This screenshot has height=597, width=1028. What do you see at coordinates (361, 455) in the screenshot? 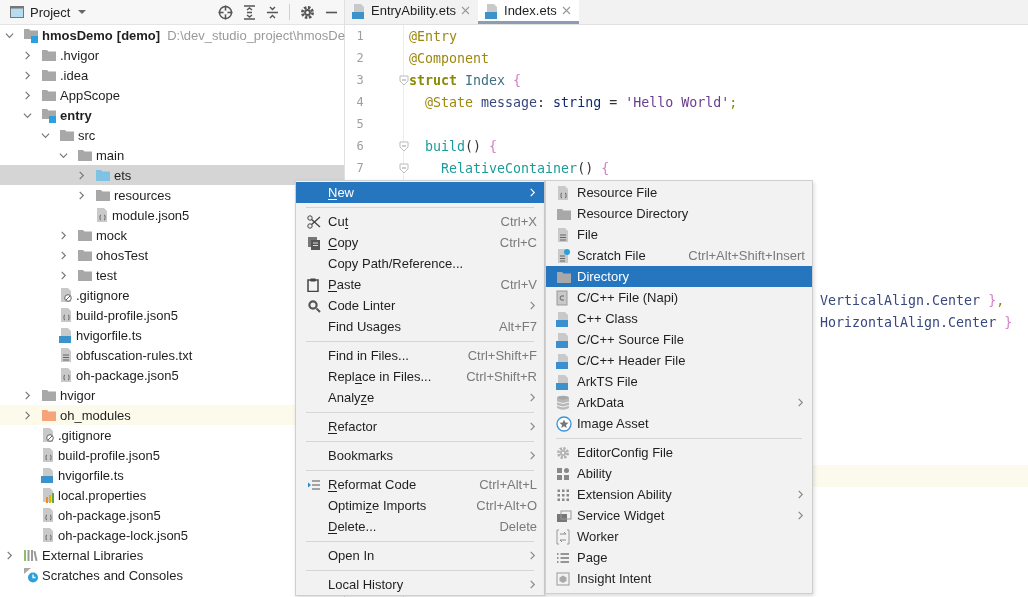
I see `menu-label: Bookmarks` at bounding box center [361, 455].